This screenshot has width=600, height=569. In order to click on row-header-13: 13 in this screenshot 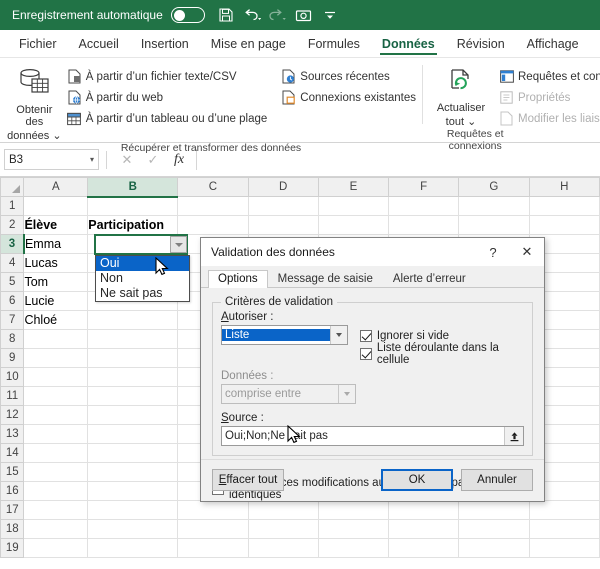, I will do `click(12, 434)`.